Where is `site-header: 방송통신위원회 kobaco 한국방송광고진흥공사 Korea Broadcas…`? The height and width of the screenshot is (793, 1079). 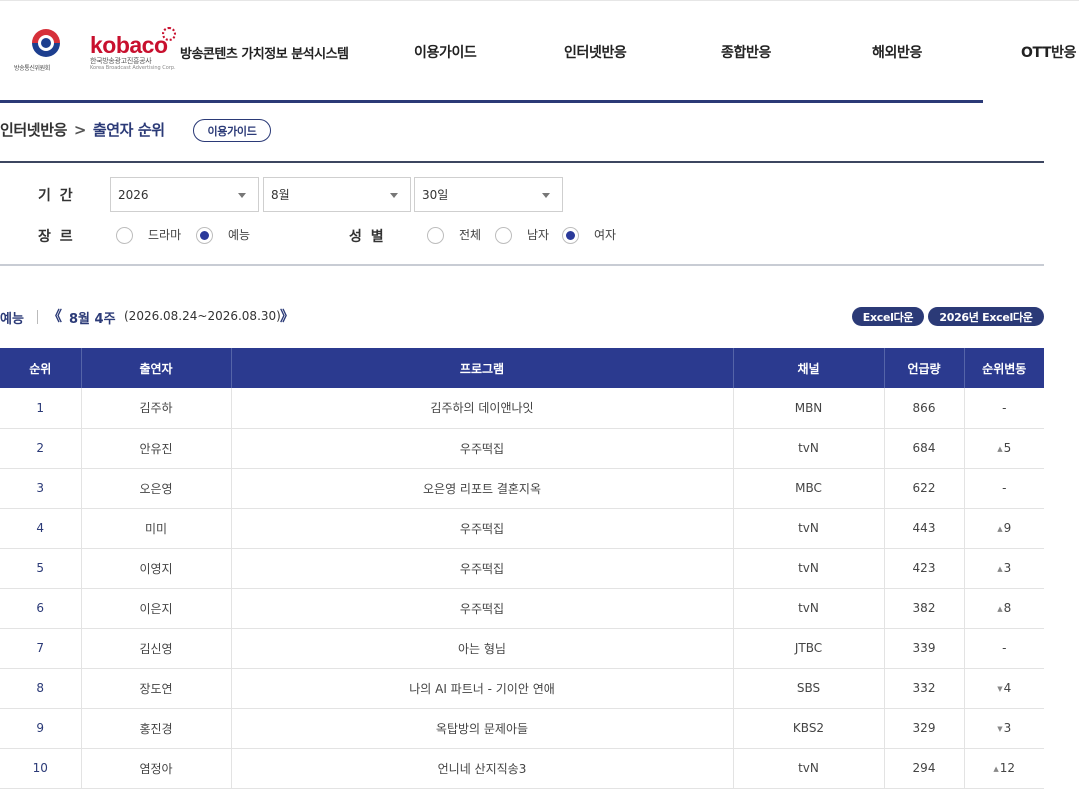
site-header: 방송통신위원회 kobaco 한국방송광고진흥공사 Korea Broadcas… is located at coordinates (539, 51).